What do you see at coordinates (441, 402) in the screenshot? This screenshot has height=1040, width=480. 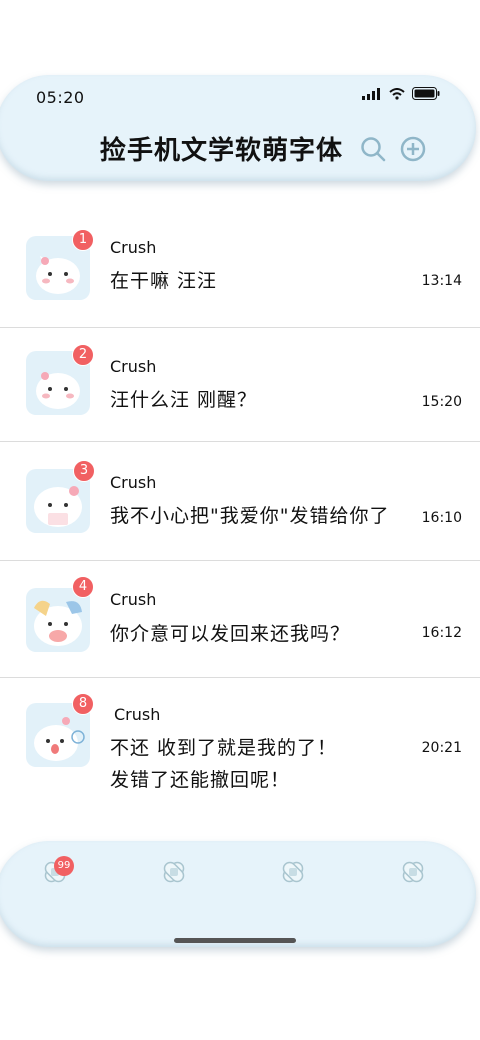 I see `timestamp: 15:20` at bounding box center [441, 402].